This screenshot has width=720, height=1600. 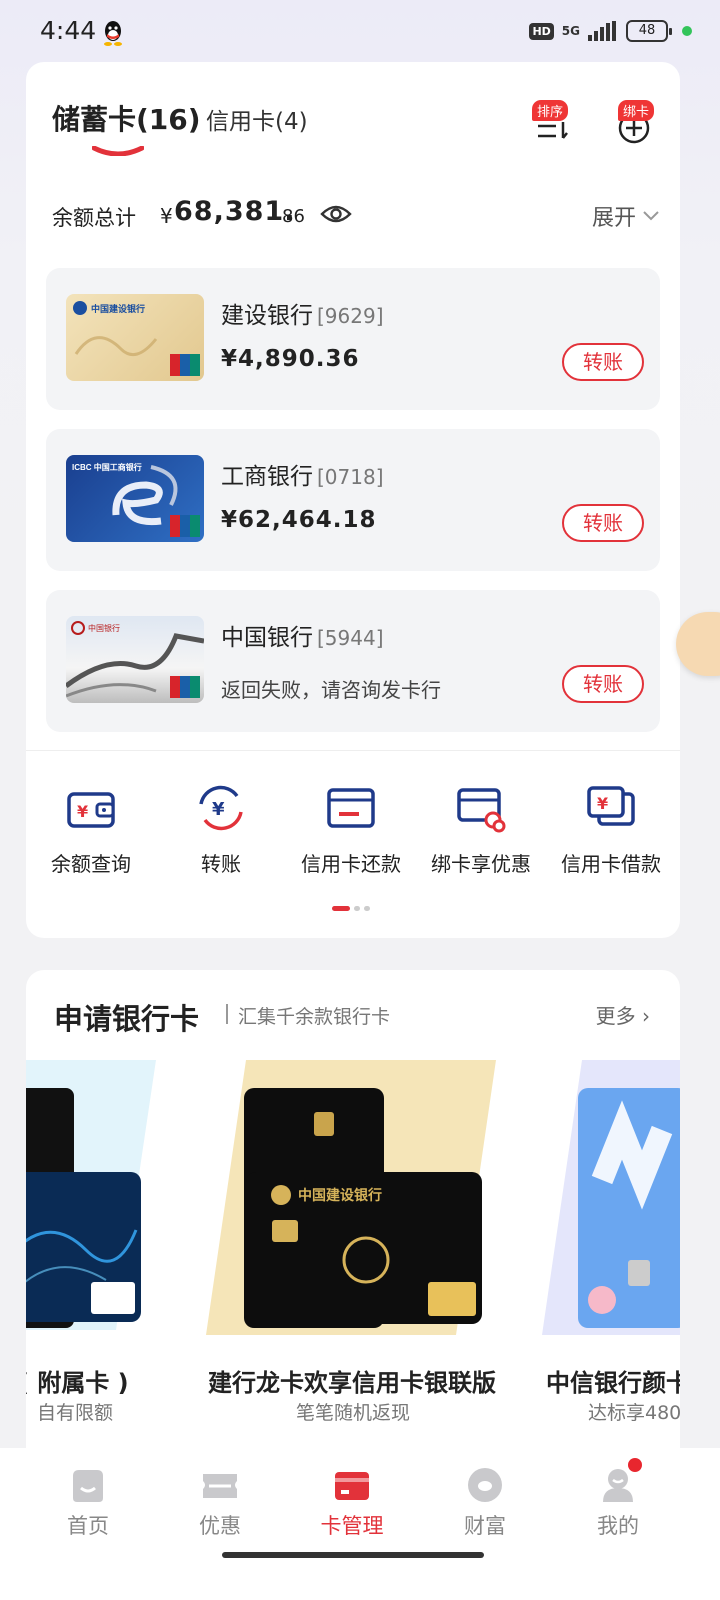 What do you see at coordinates (70, 1413) in the screenshot?
I see `product-subtitle: ，自有限额` at bounding box center [70, 1413].